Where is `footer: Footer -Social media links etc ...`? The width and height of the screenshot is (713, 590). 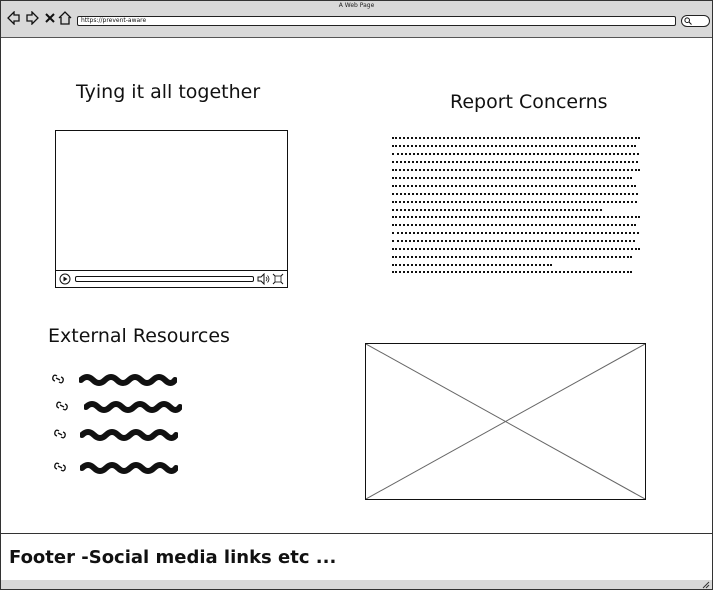
footer: Footer -Social media links etc ... is located at coordinates (356, 557).